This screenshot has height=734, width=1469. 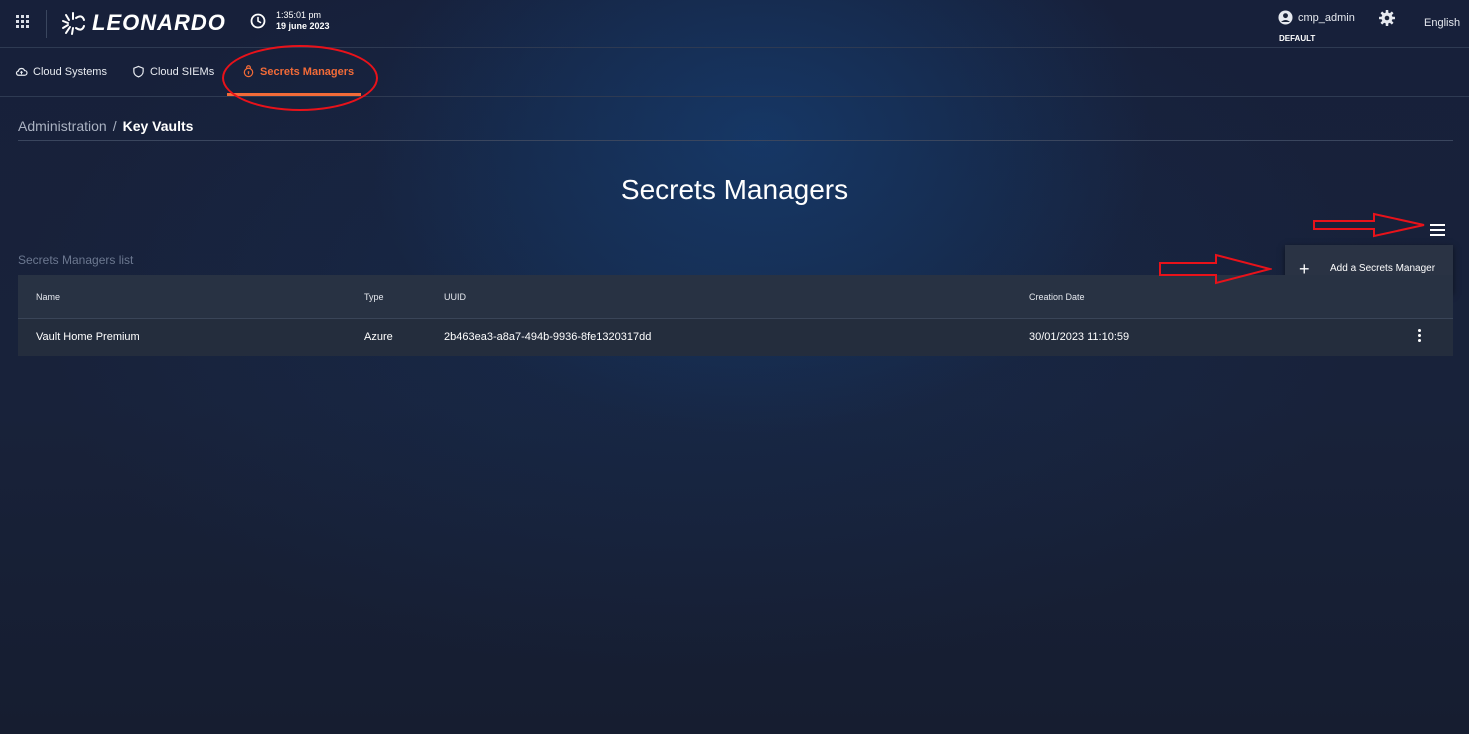 I want to click on tab-cloud-siems: Cloud SIEMs, so click(x=173, y=71).